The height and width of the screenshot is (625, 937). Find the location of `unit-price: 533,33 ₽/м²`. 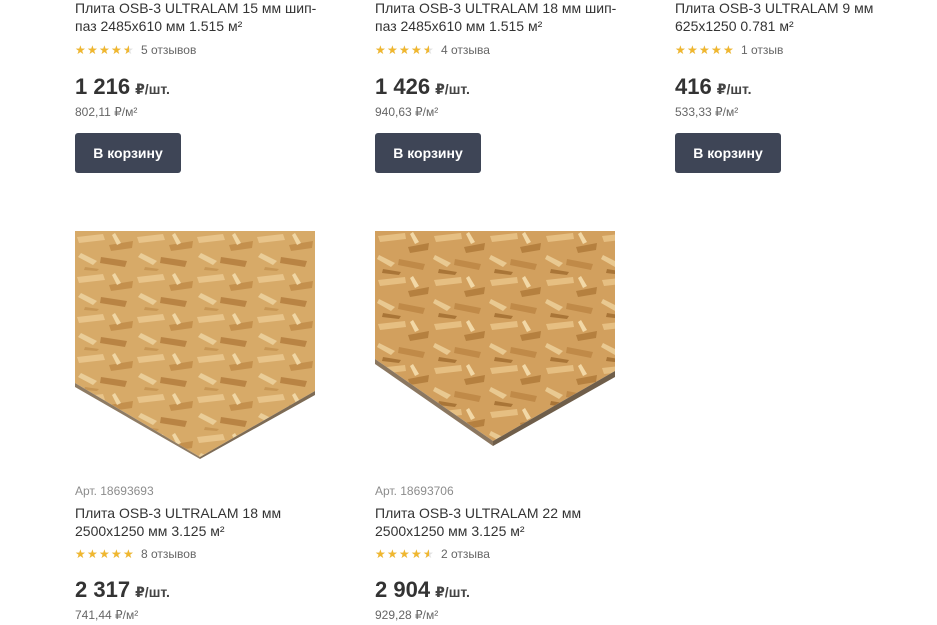

unit-price: 533,33 ₽/м² is located at coordinates (707, 112).